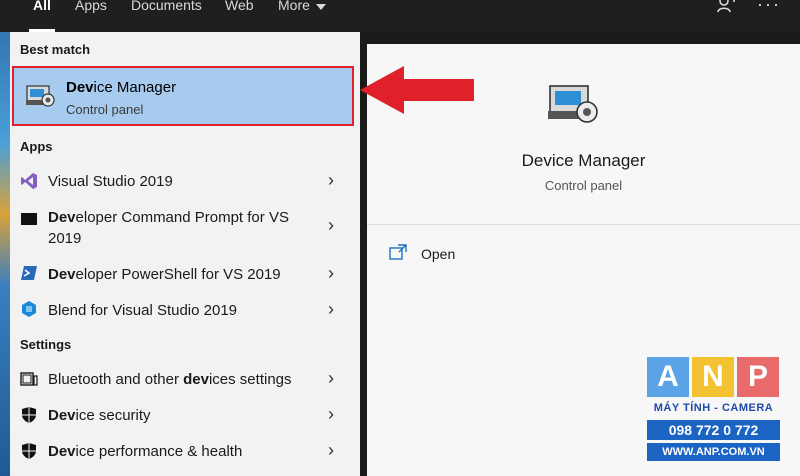 The width and height of the screenshot is (800, 476). What do you see at coordinates (46, 344) in the screenshot?
I see `section-settings: Settings` at bounding box center [46, 344].